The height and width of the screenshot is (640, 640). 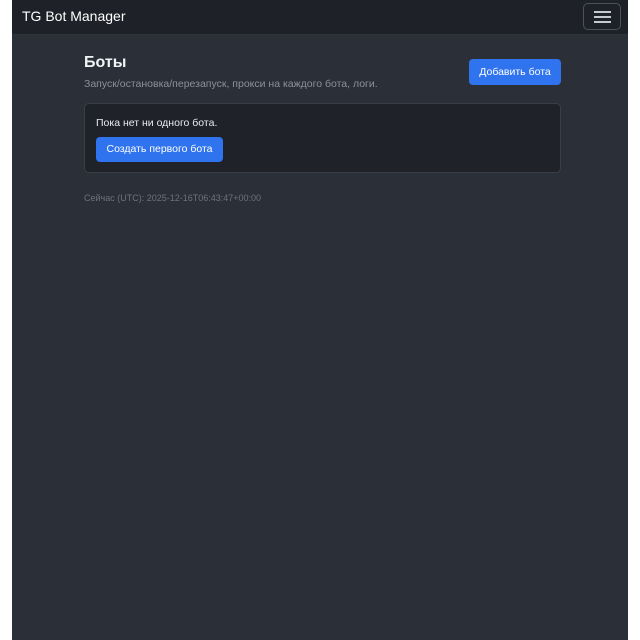 I want to click on page-title: Боты, so click(x=105, y=62).